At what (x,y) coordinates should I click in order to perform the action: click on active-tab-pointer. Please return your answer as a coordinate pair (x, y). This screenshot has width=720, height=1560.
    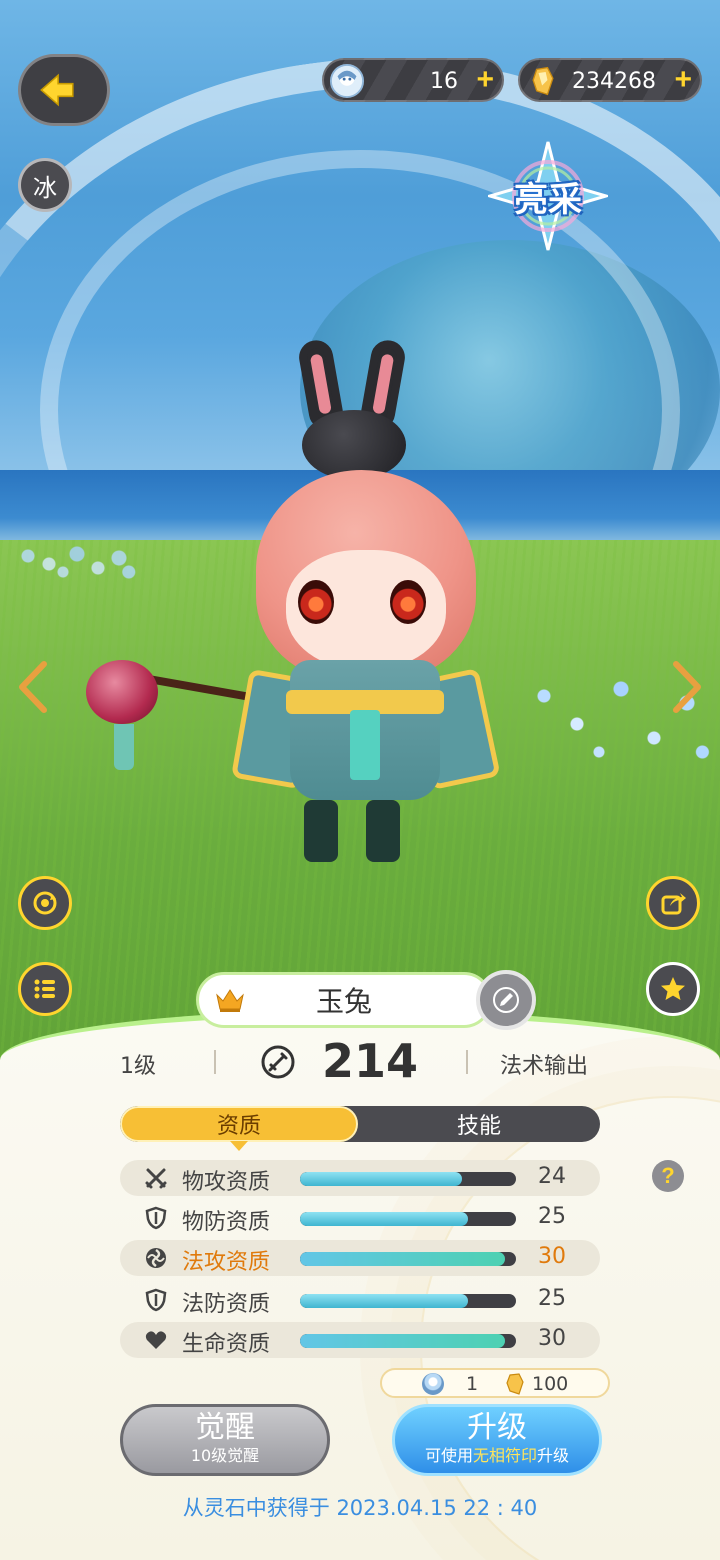
    Looking at the image, I should click on (239, 1146).